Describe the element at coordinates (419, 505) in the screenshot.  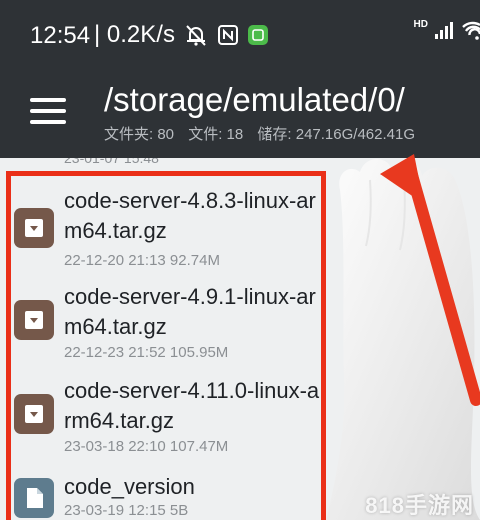
I see `watermark: 818手游网` at that location.